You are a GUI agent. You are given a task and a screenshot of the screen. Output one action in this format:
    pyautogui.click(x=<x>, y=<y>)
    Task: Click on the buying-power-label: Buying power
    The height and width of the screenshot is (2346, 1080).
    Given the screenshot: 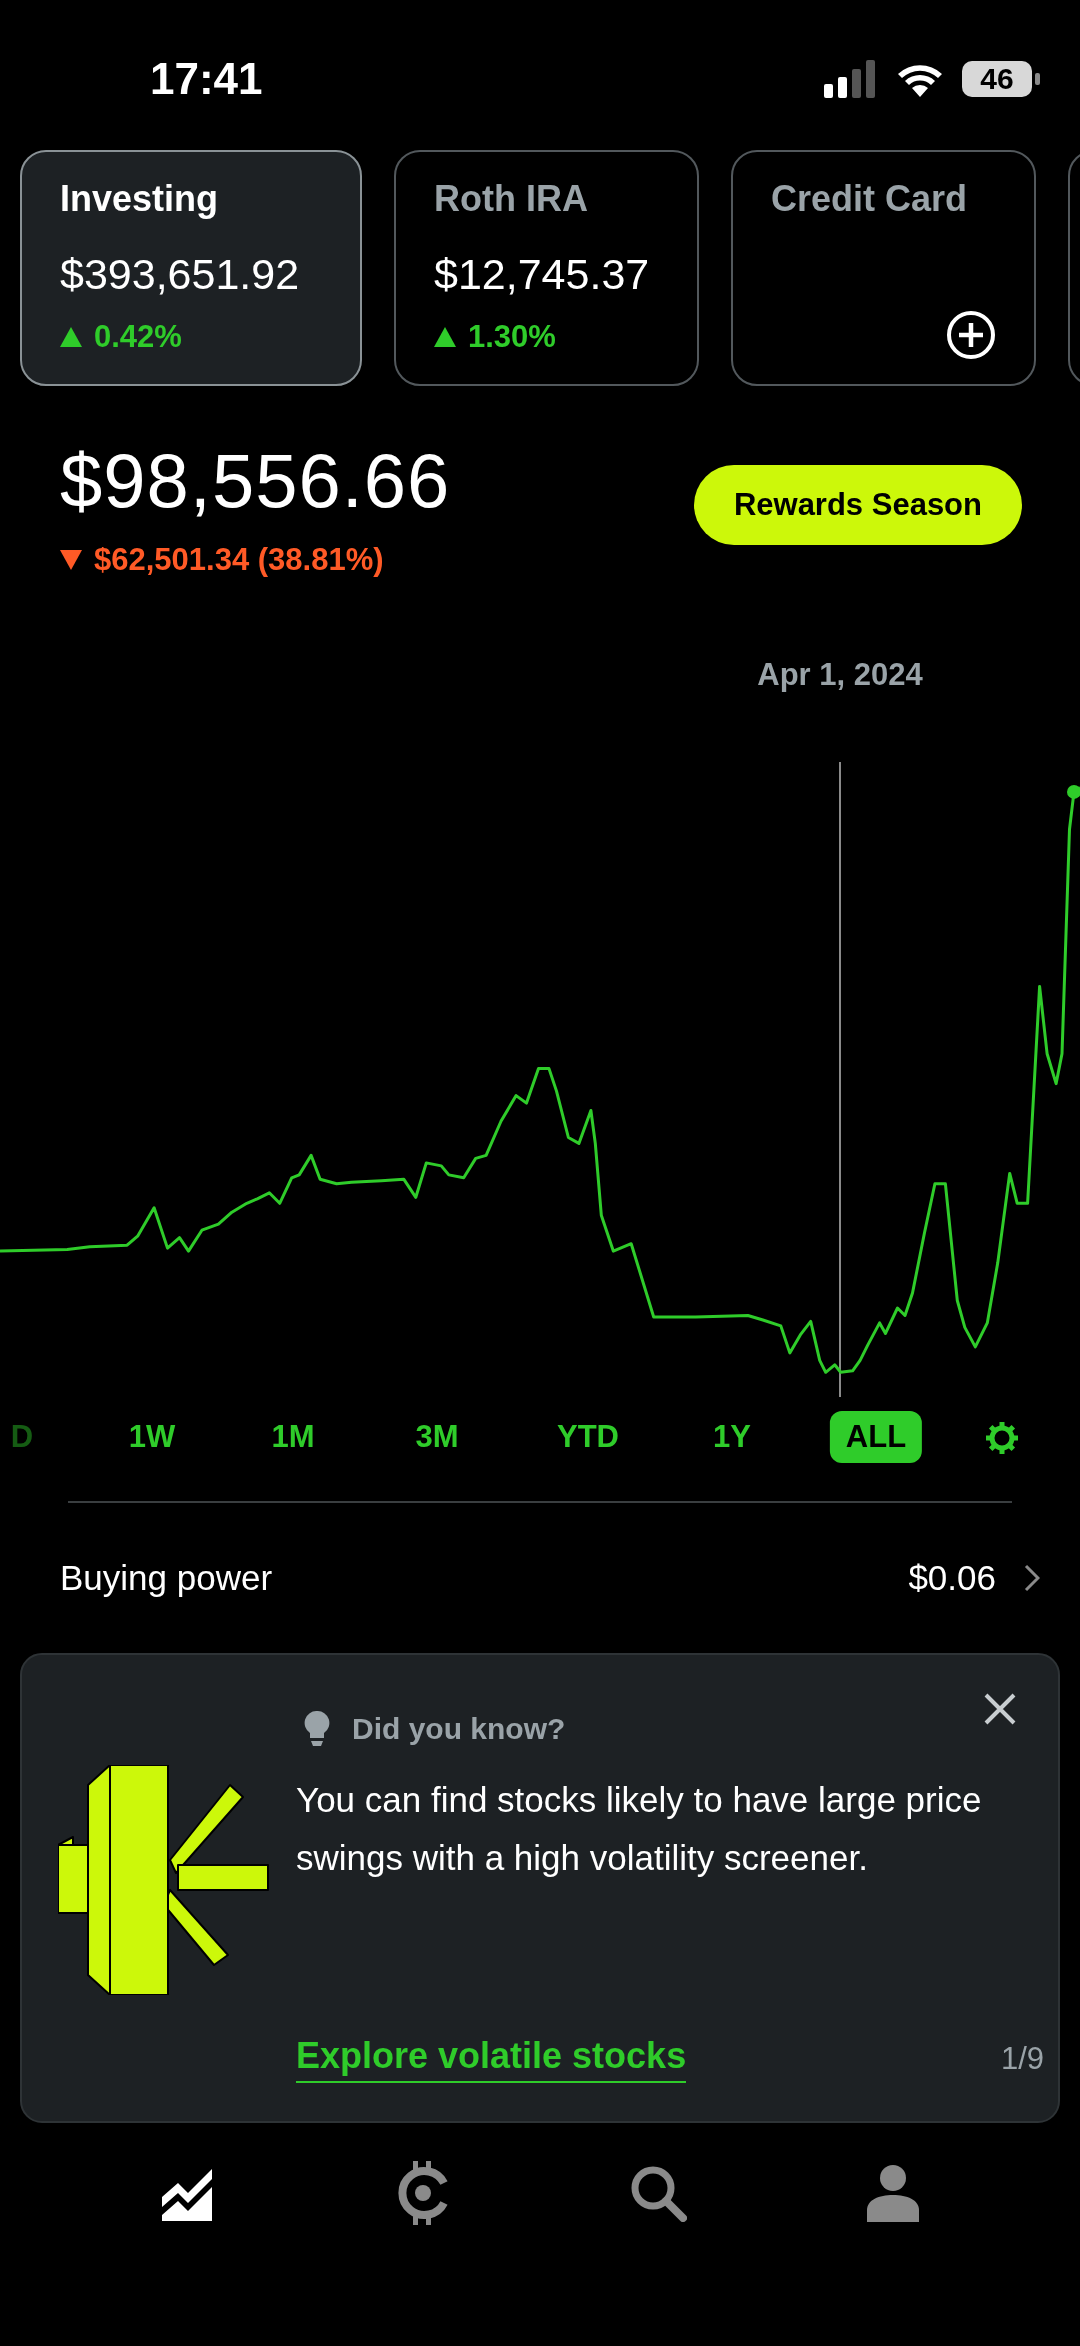 What is the action you would take?
    pyautogui.click(x=166, y=1578)
    